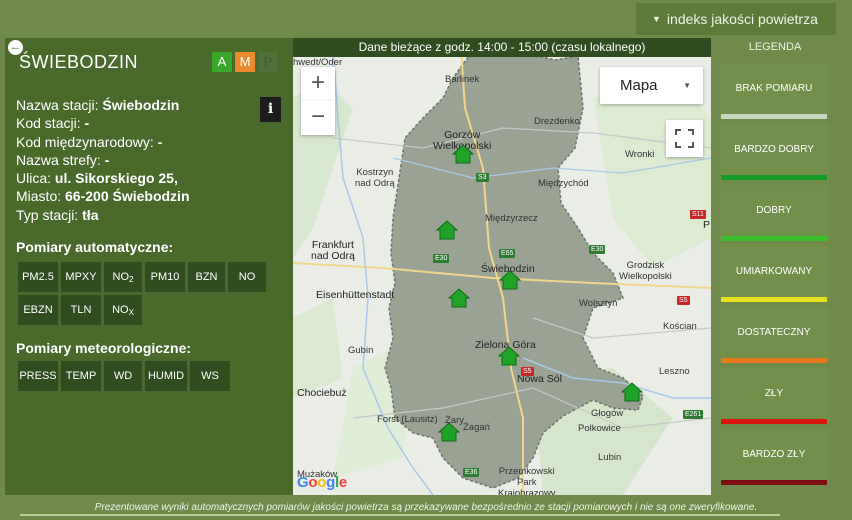  What do you see at coordinates (774, 332) in the screenshot?
I see `legend-label: DOSTATECZNY` at bounding box center [774, 332].